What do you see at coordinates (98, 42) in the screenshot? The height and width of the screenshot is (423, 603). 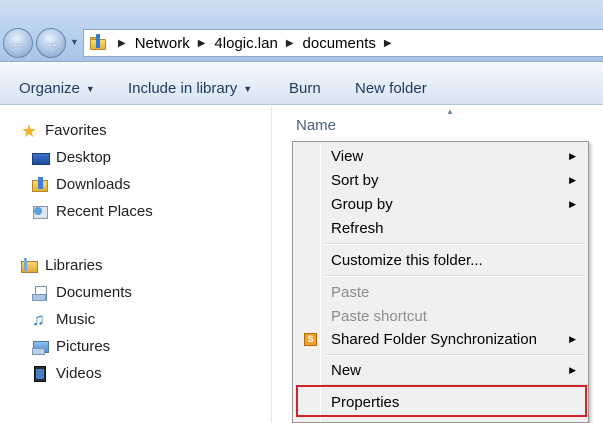 I see `network-folder-icon` at bounding box center [98, 42].